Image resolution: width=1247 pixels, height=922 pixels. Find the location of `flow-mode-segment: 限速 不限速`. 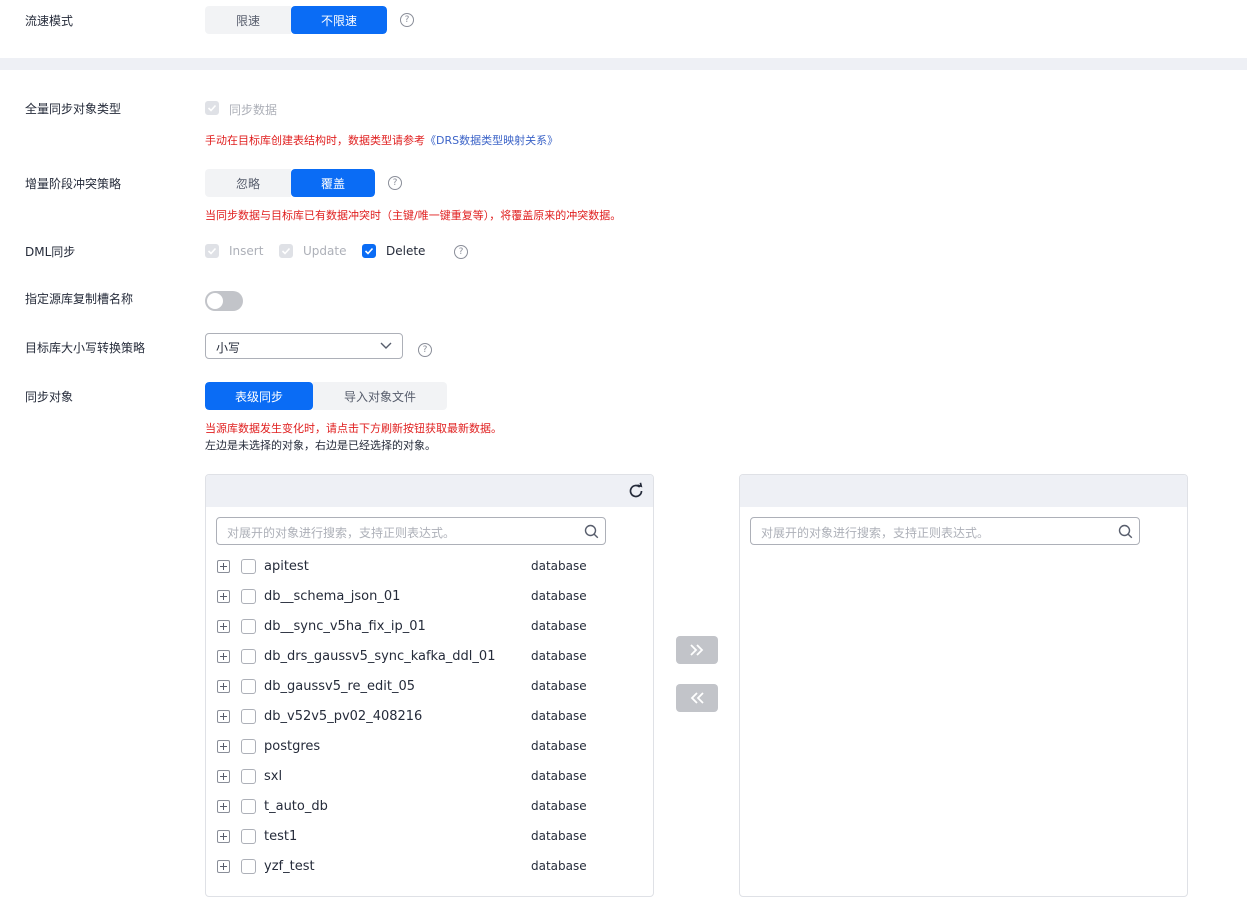

flow-mode-segment: 限速 不限速 is located at coordinates (296, 20).